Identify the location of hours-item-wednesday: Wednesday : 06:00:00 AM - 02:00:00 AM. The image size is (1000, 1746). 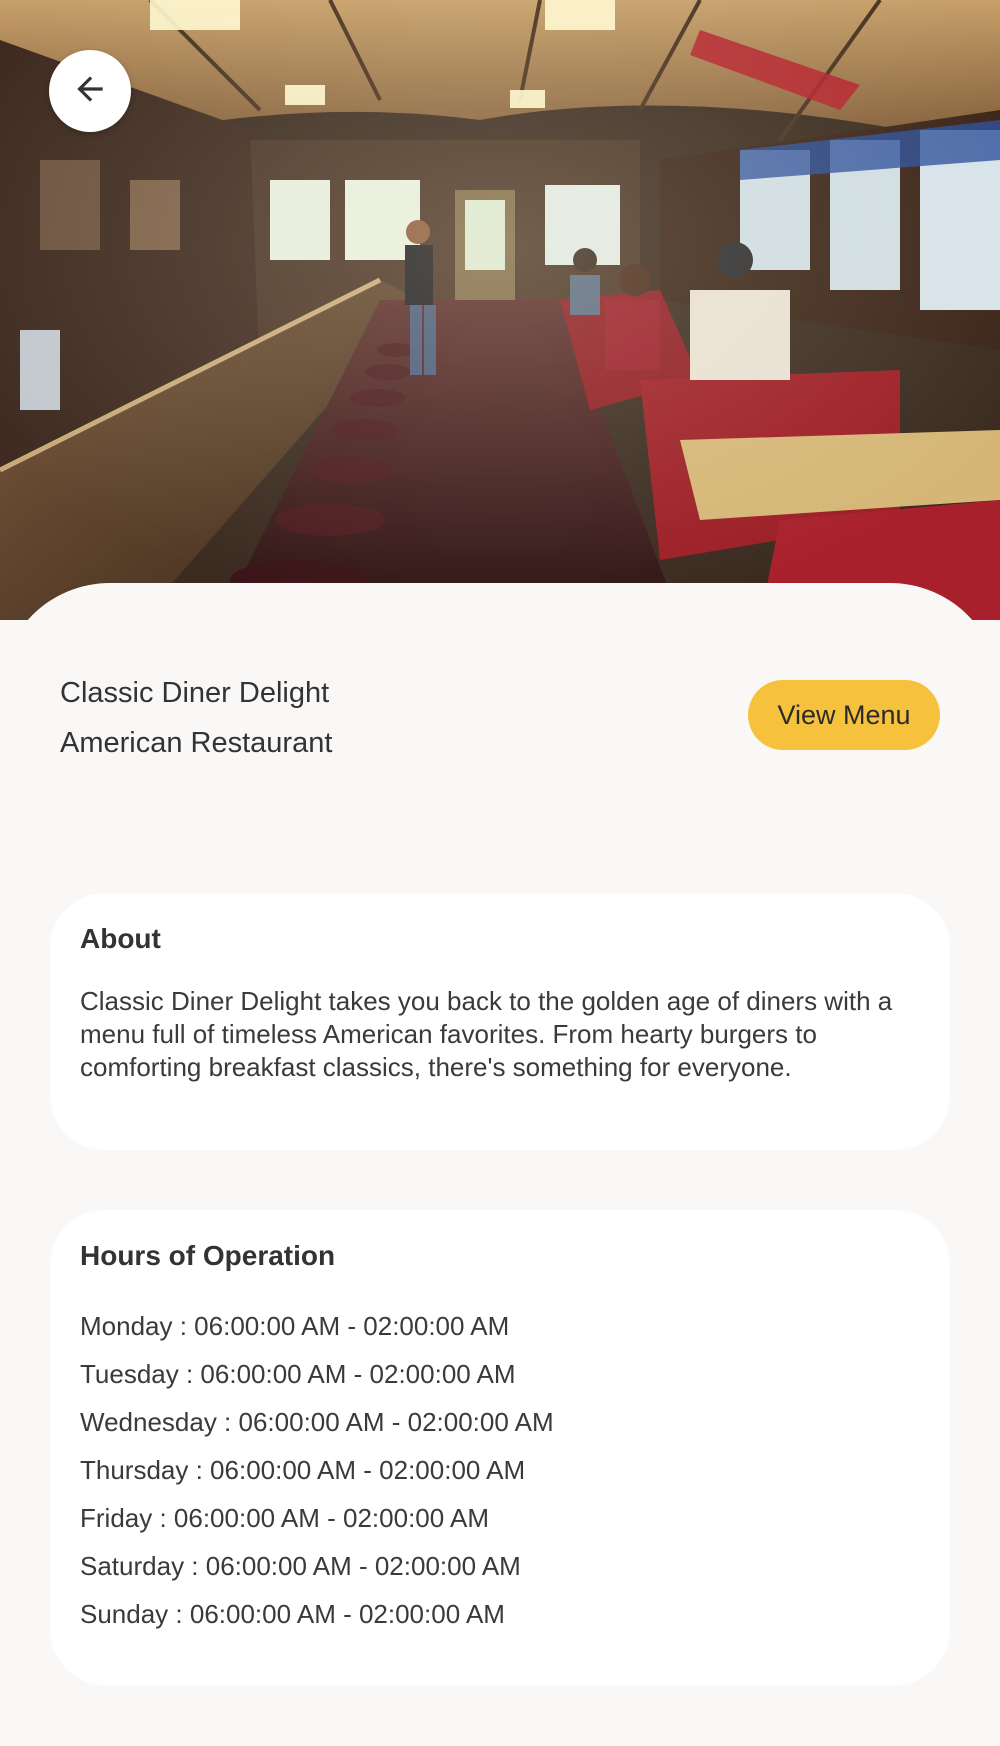
(317, 1422).